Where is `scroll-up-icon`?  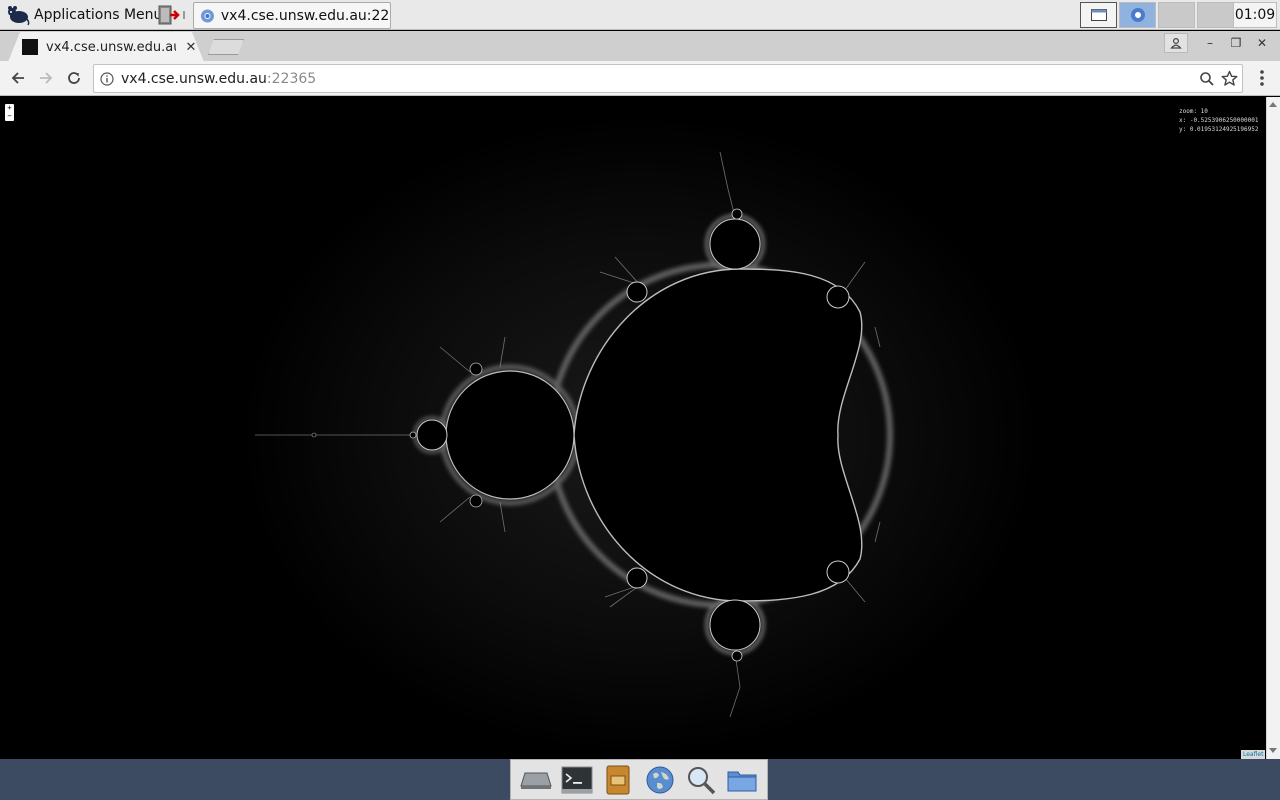 scroll-up-icon is located at coordinates (1273, 104).